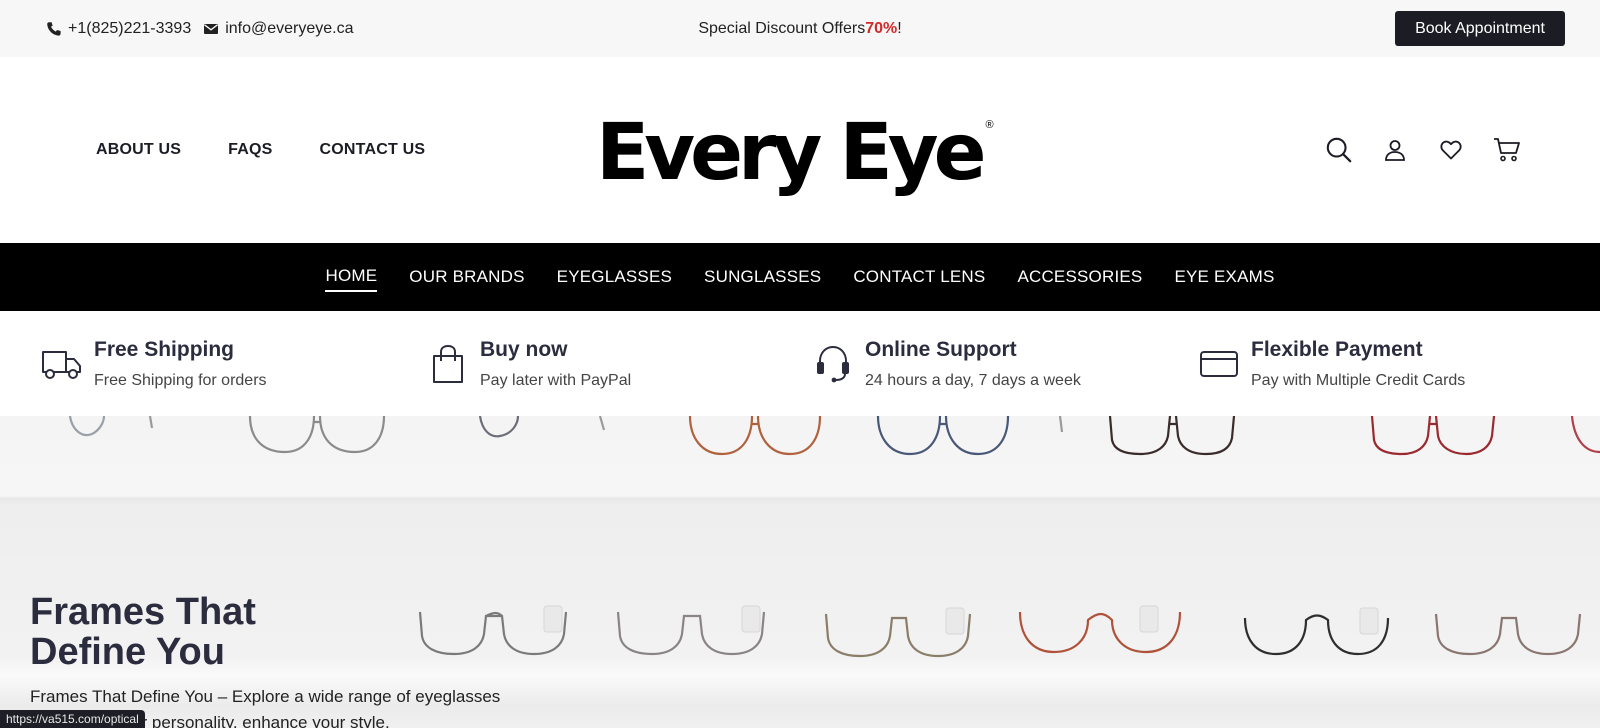 This screenshot has height=728, width=1600. What do you see at coordinates (1480, 28) in the screenshot?
I see `book-appointment-button: Book Appointment` at bounding box center [1480, 28].